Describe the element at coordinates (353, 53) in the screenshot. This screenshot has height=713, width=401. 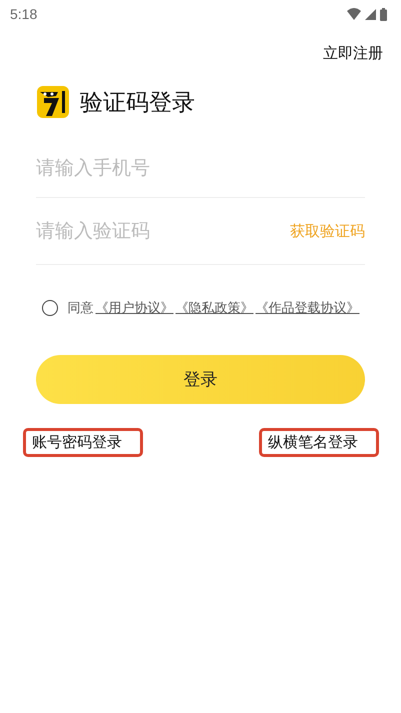
I see `register-link: 立即注册` at that location.